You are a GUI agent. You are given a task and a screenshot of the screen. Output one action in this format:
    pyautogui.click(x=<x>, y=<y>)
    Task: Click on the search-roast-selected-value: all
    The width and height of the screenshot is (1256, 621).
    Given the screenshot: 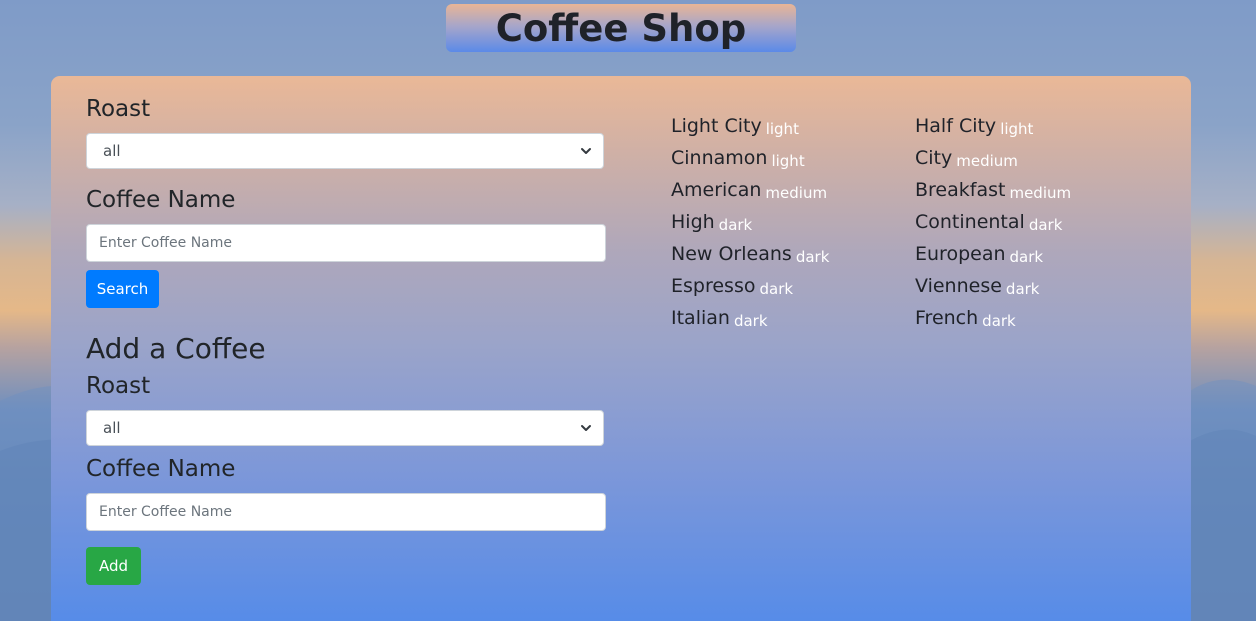 What is the action you would take?
    pyautogui.click(x=112, y=151)
    